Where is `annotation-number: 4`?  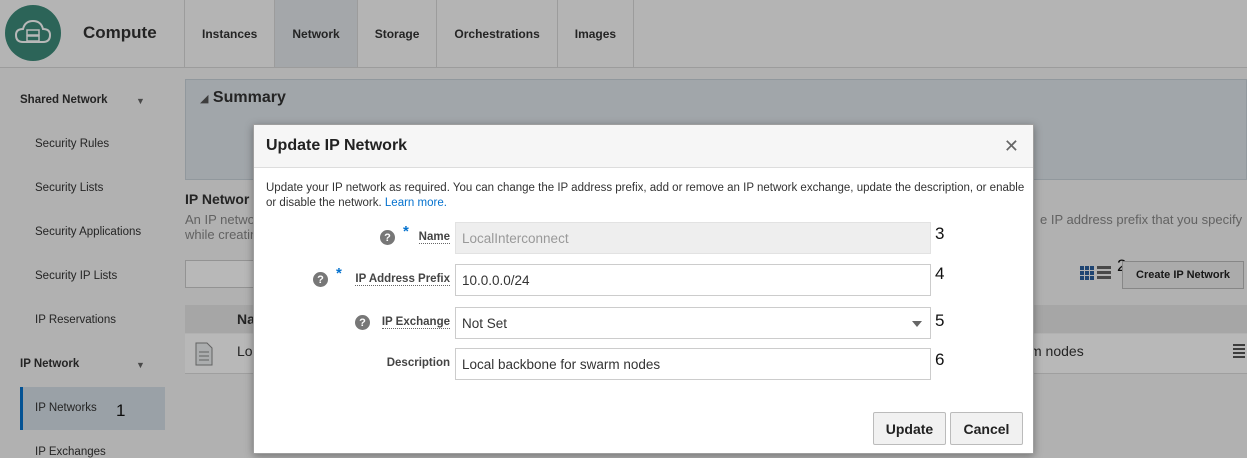
annotation-number: 4 is located at coordinates (940, 273).